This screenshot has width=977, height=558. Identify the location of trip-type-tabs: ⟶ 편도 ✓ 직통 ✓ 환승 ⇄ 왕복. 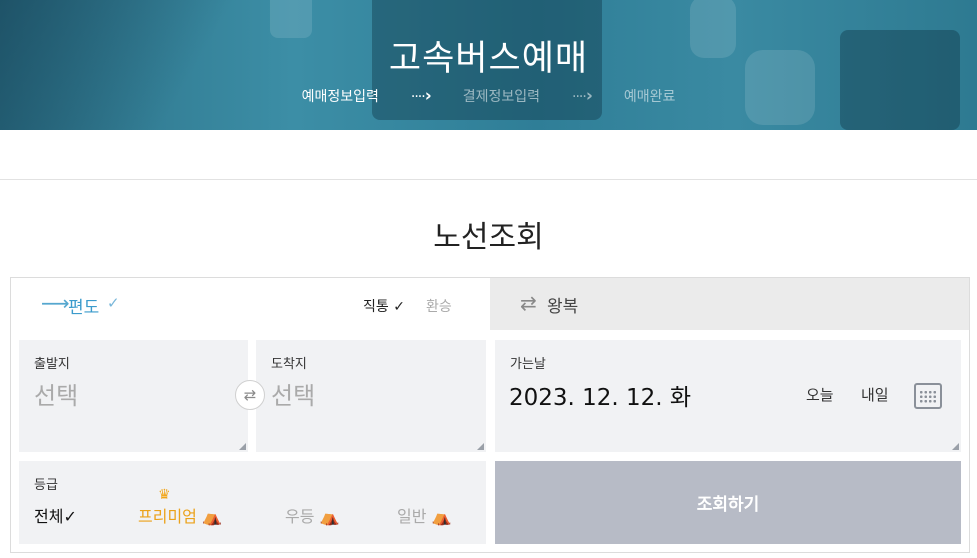
(490, 304).